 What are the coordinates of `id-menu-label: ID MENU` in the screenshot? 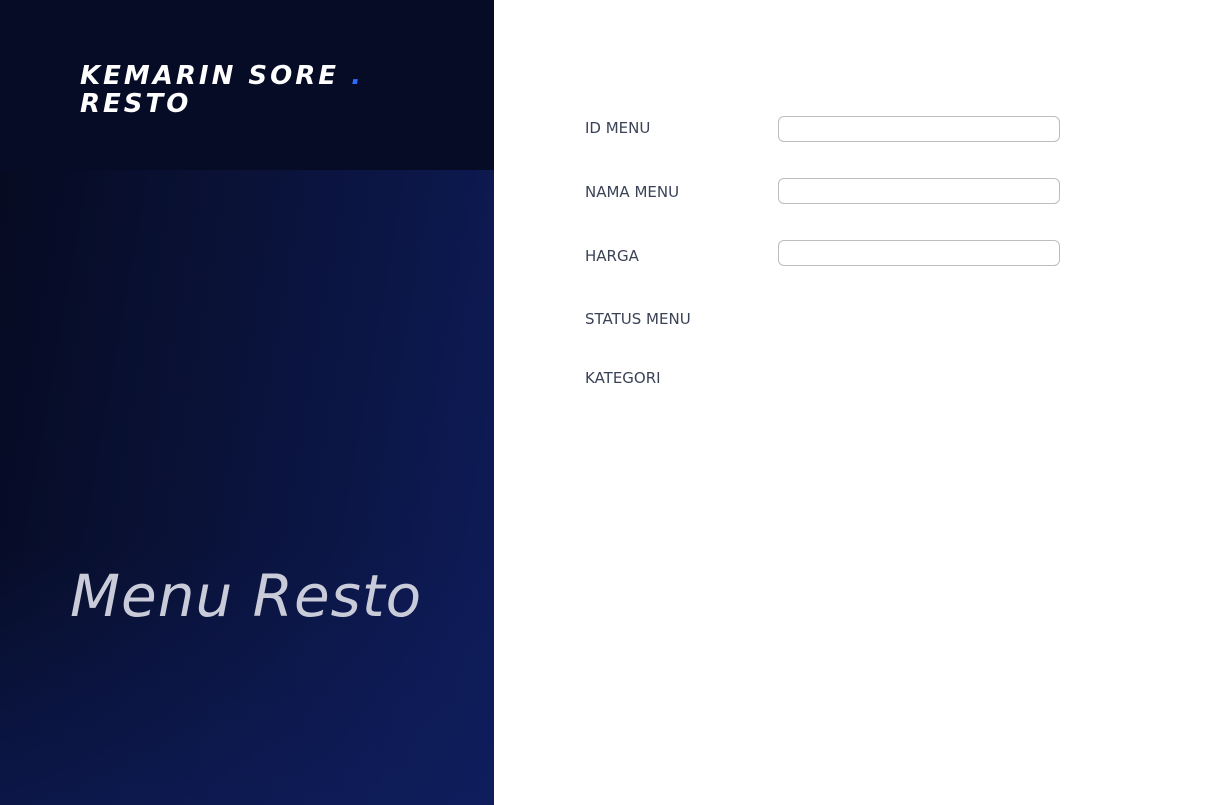 It's located at (618, 128).